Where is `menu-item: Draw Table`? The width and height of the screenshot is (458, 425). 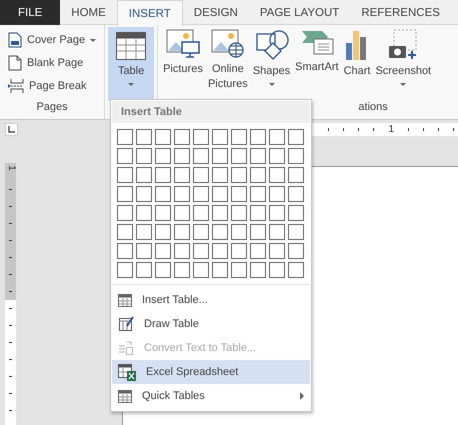 menu-item: Draw Table is located at coordinates (211, 324).